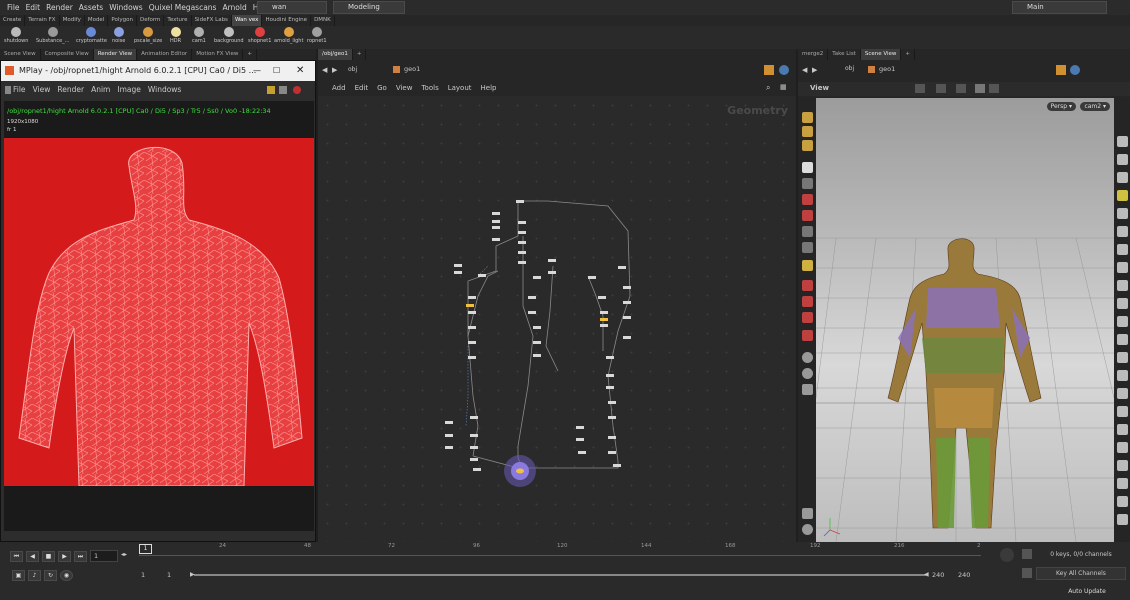 This screenshot has width=1130, height=600. Describe the element at coordinates (429, 88) in the screenshot. I see `network-menu-tools: Tools` at that location.